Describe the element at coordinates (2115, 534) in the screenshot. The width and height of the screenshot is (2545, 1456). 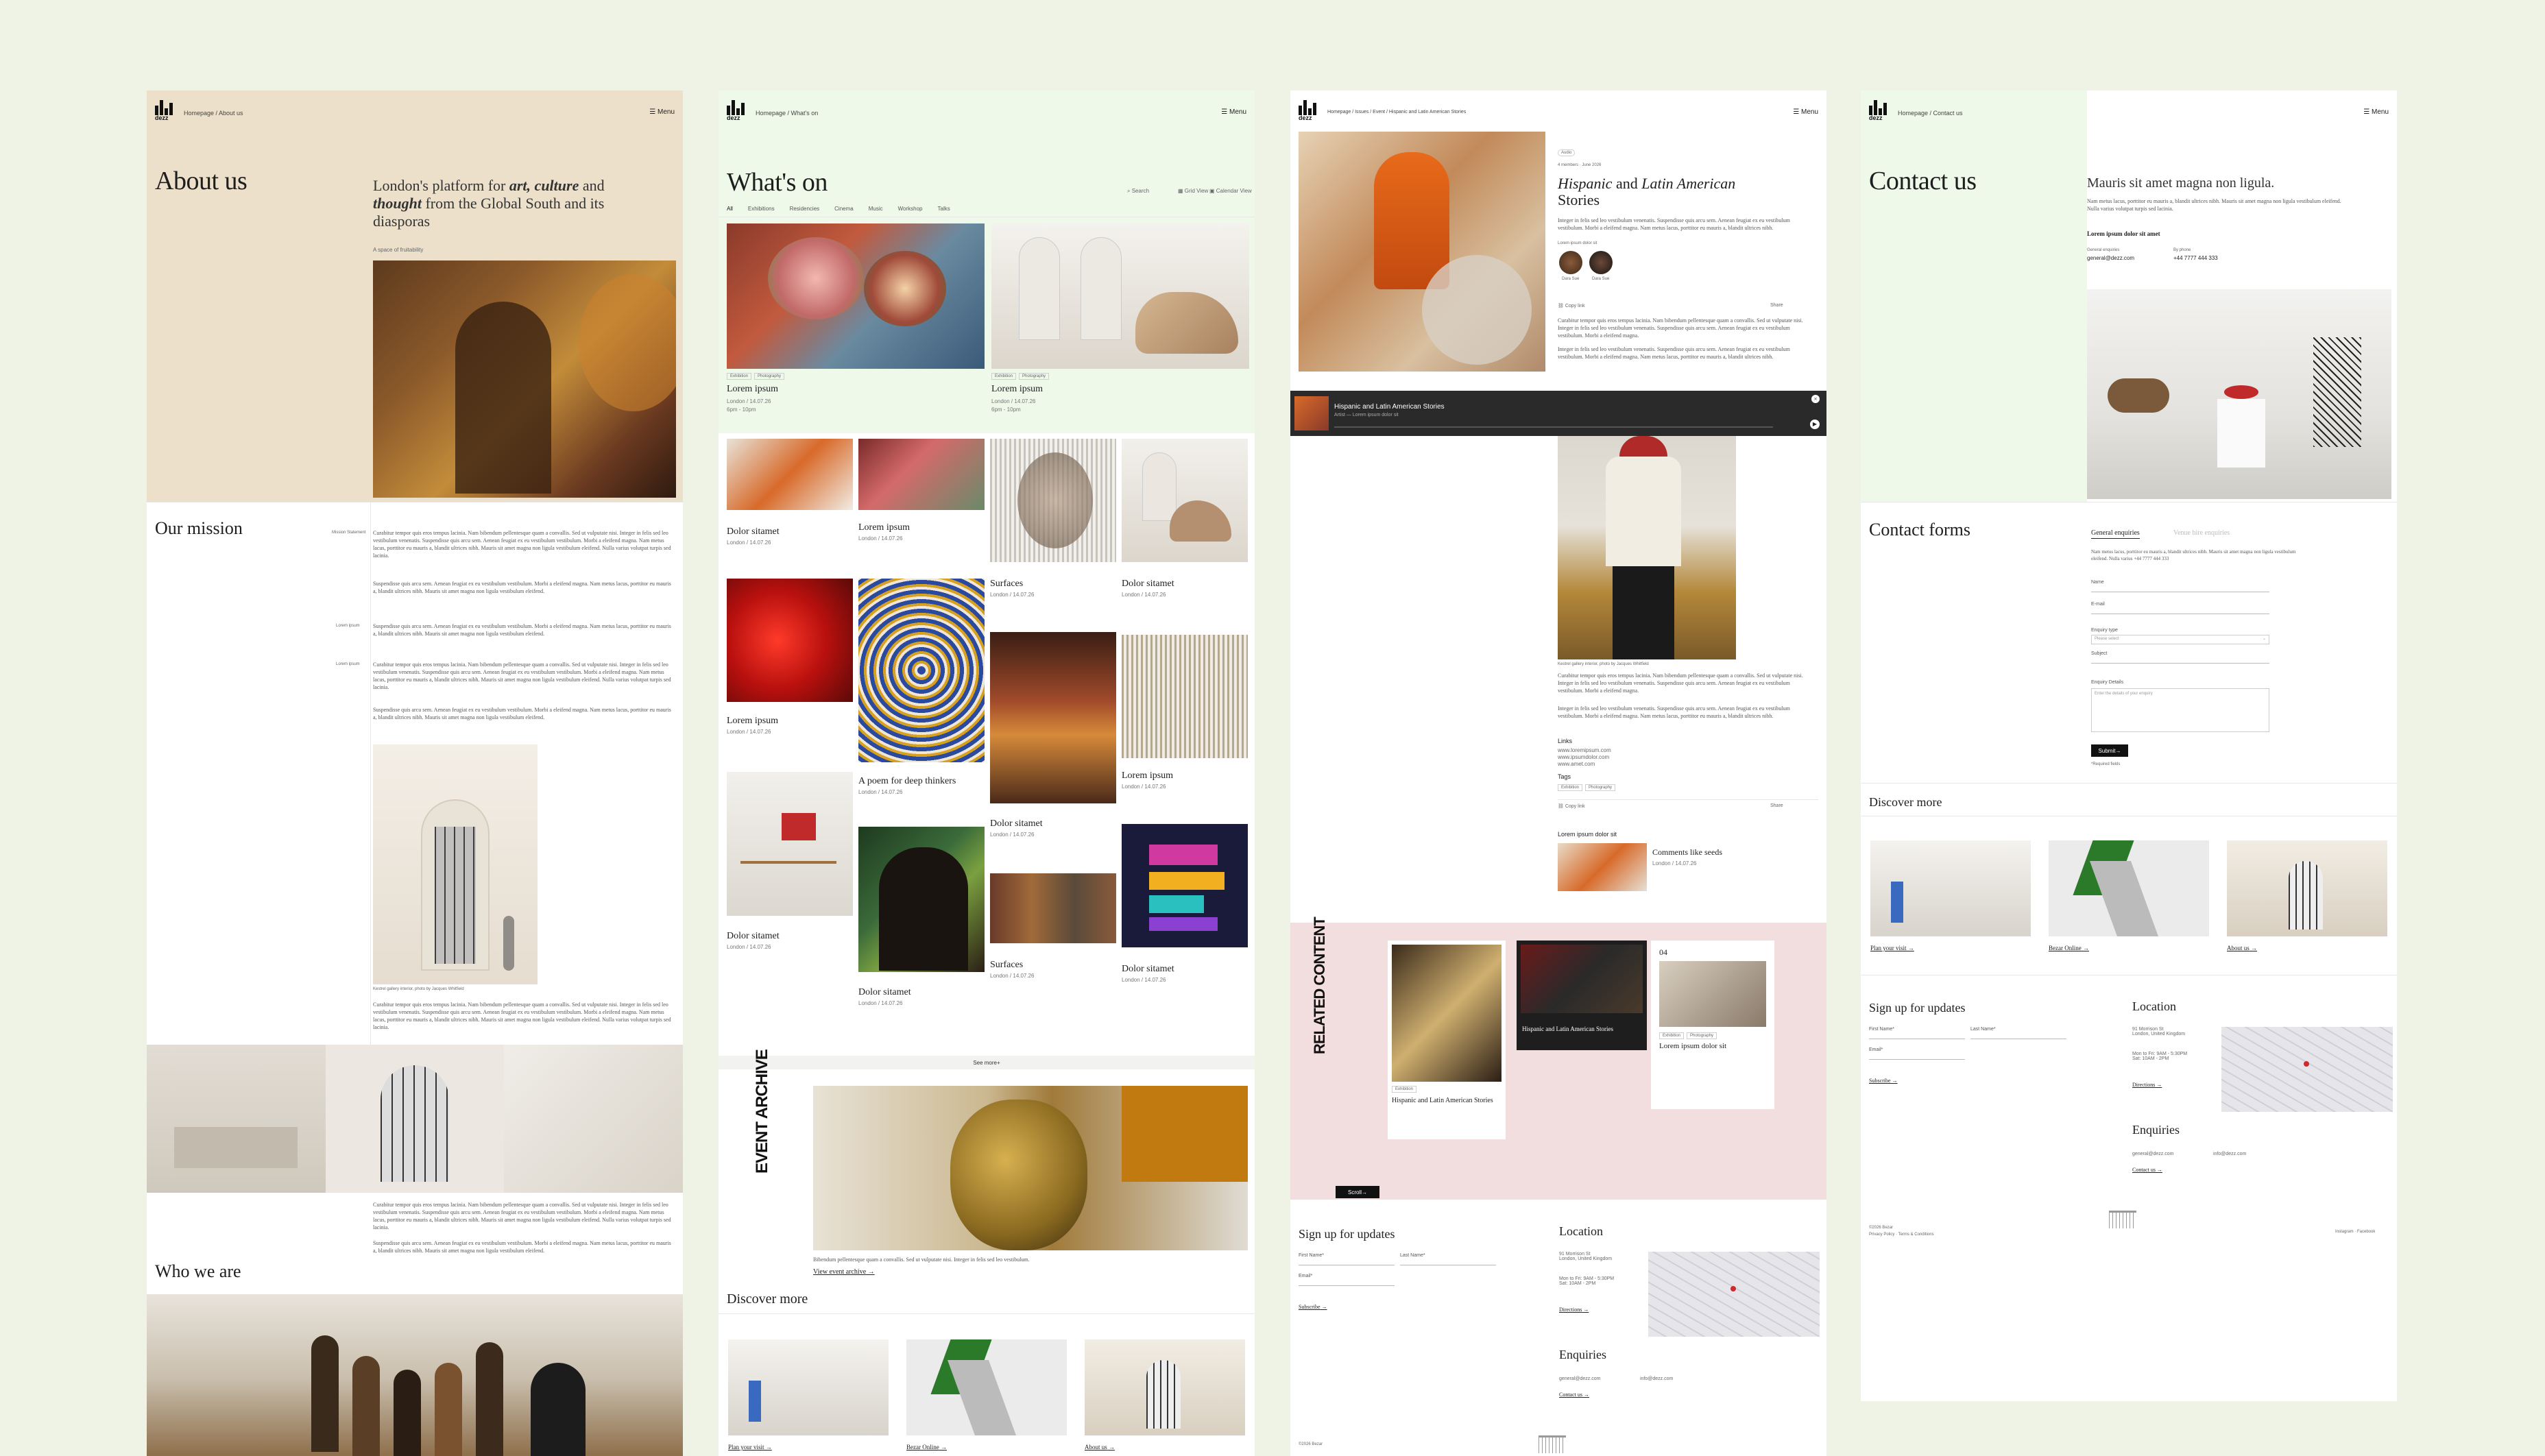
I see `form-tab-general: General enquiries` at that location.